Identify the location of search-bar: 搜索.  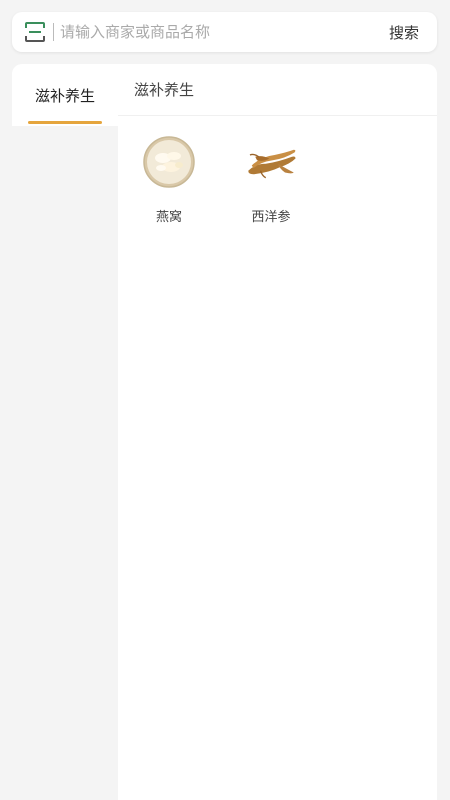
(224, 32).